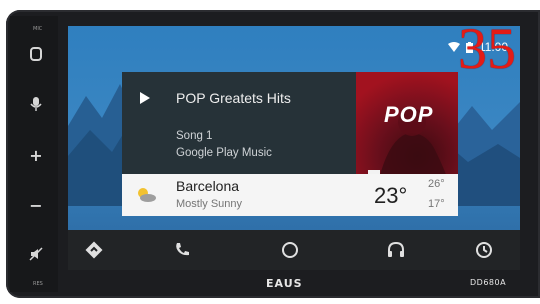 This screenshot has width=540, height=304. I want to click on microphone-icon, so click(36, 104).